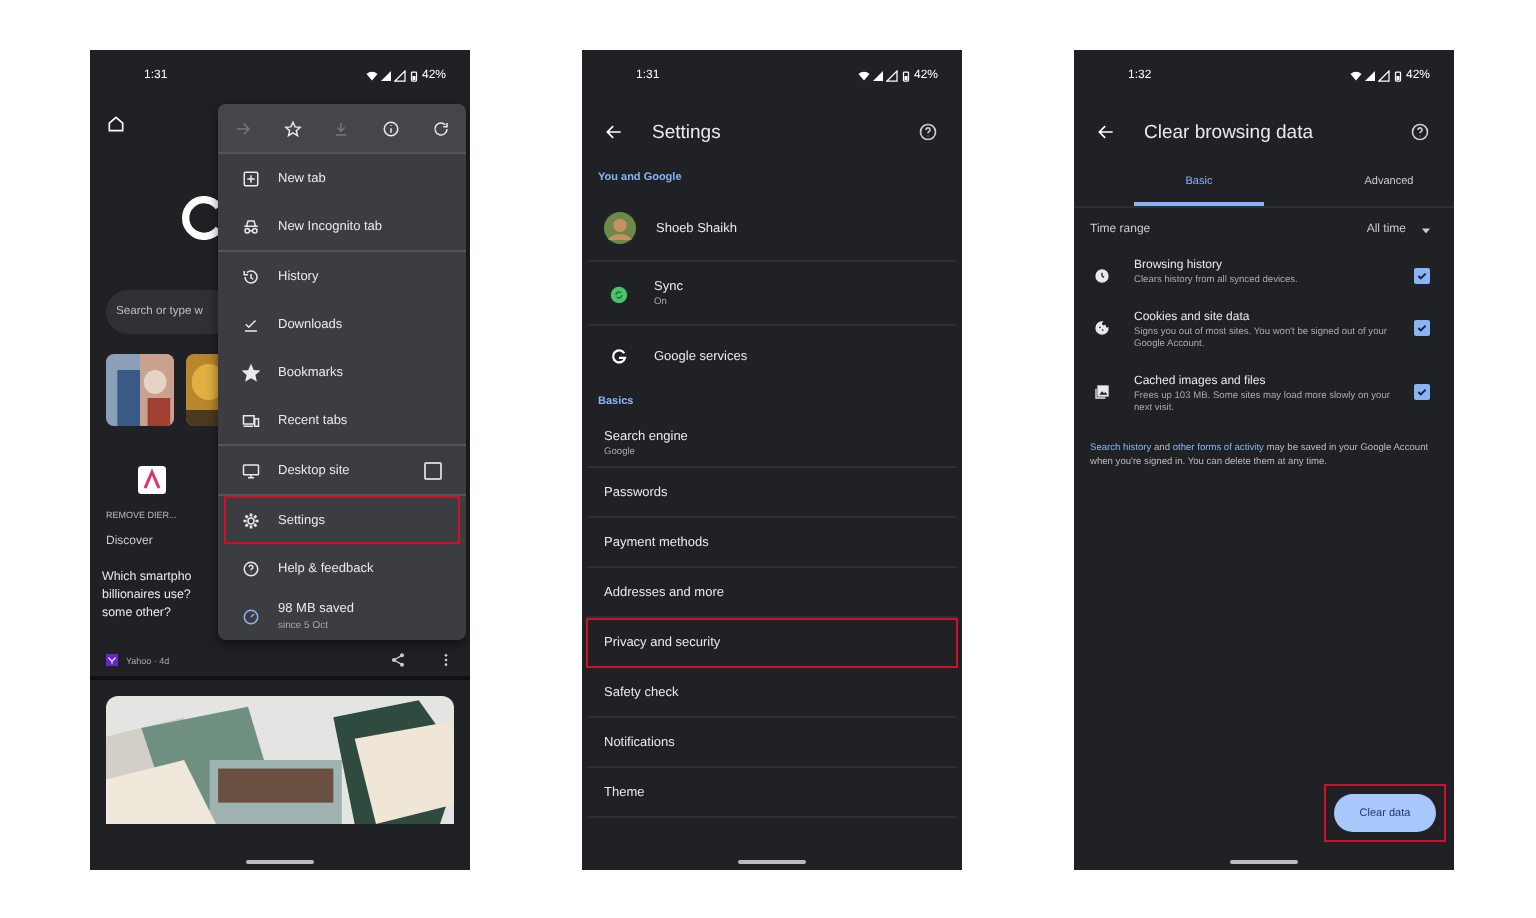 The width and height of the screenshot is (1536, 918). Describe the element at coordinates (1228, 132) in the screenshot. I see `screen-title: Clear browsing data` at that location.